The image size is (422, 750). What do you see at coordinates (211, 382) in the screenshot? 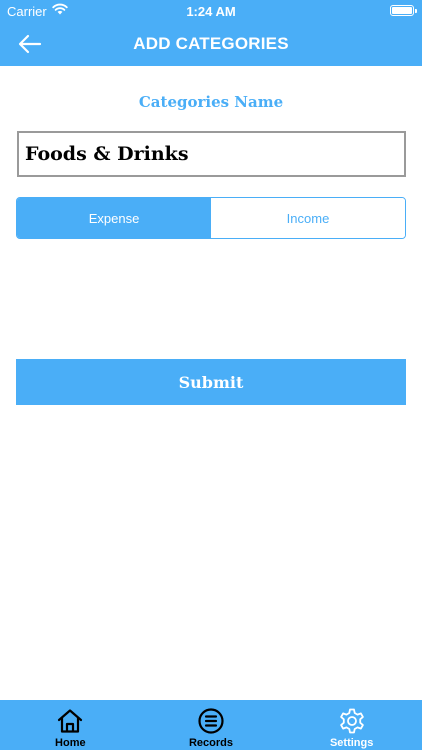
I see `submit-button: Submit` at bounding box center [211, 382].